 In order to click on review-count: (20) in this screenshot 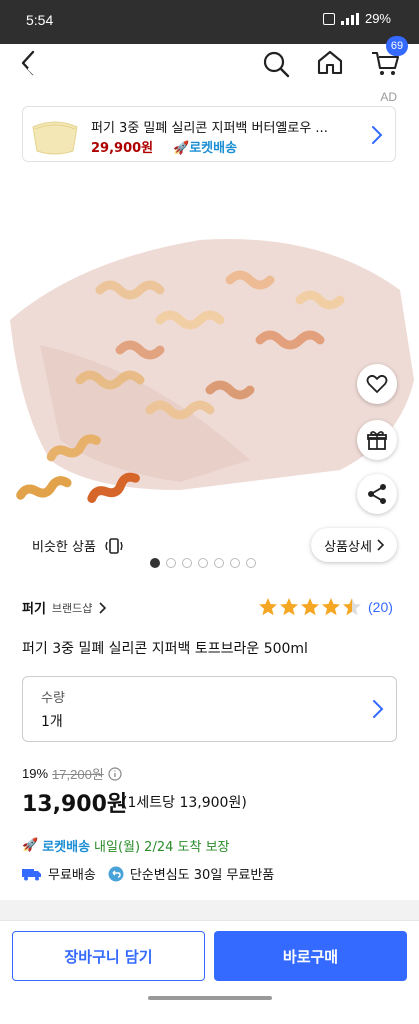, I will do `click(380, 607)`.